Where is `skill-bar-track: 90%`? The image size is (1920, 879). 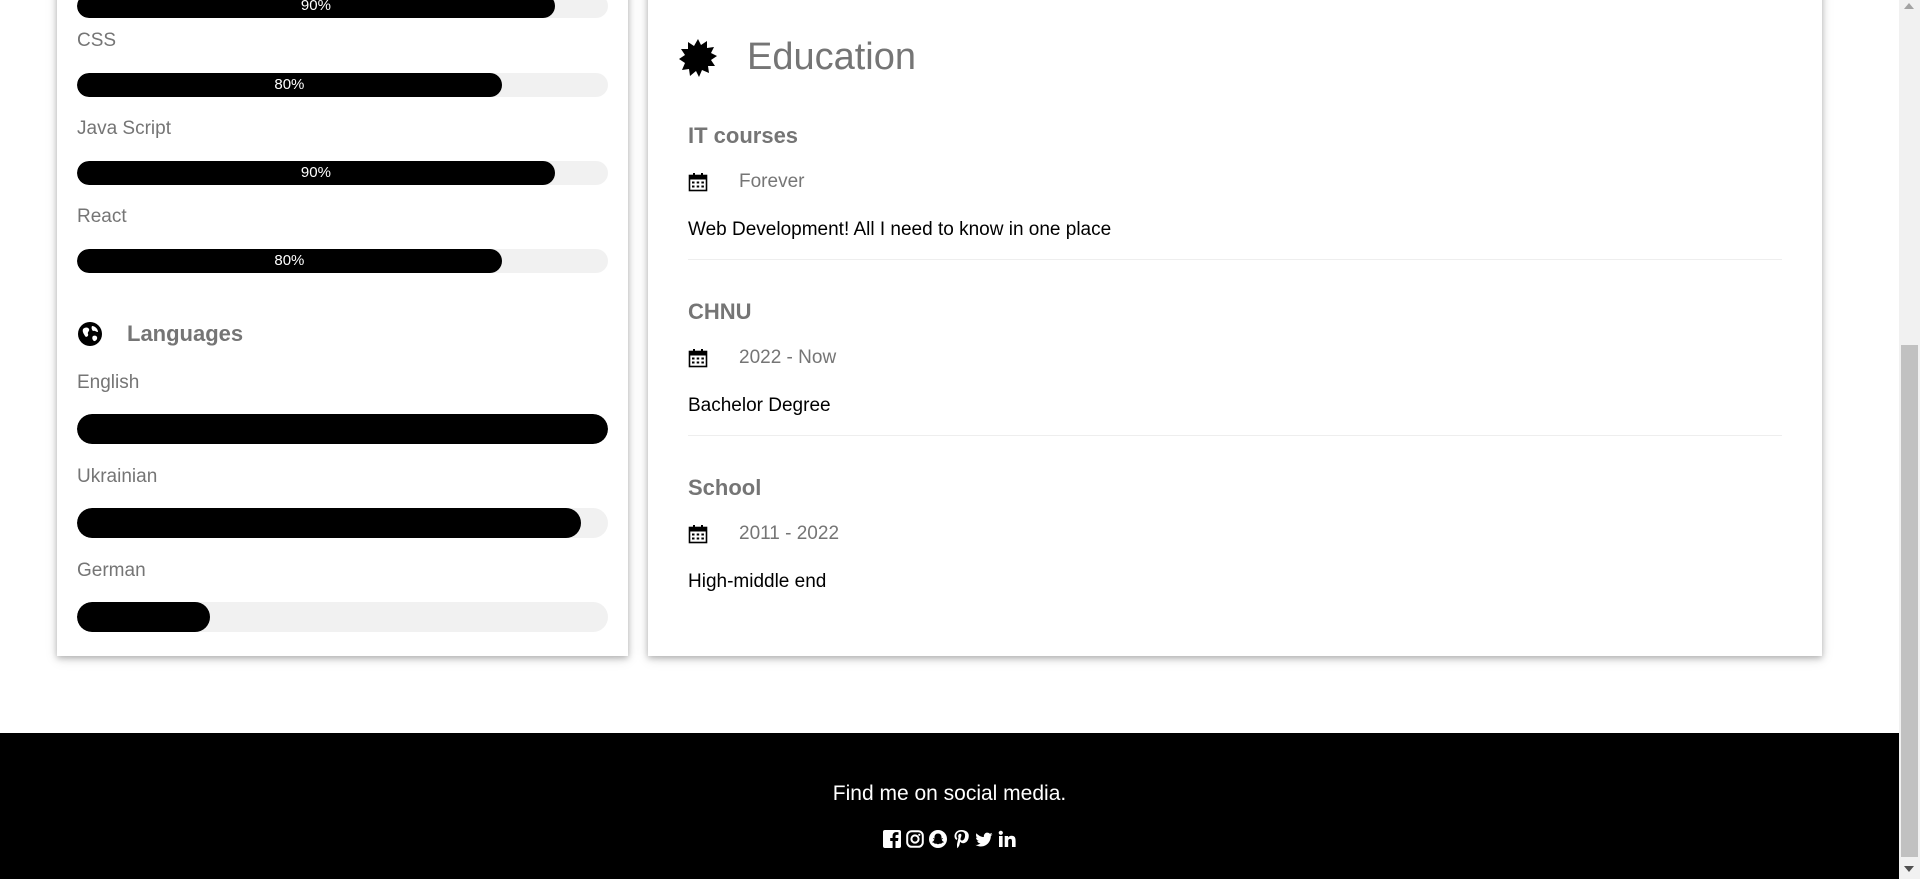 skill-bar-track: 90% is located at coordinates (342, 9).